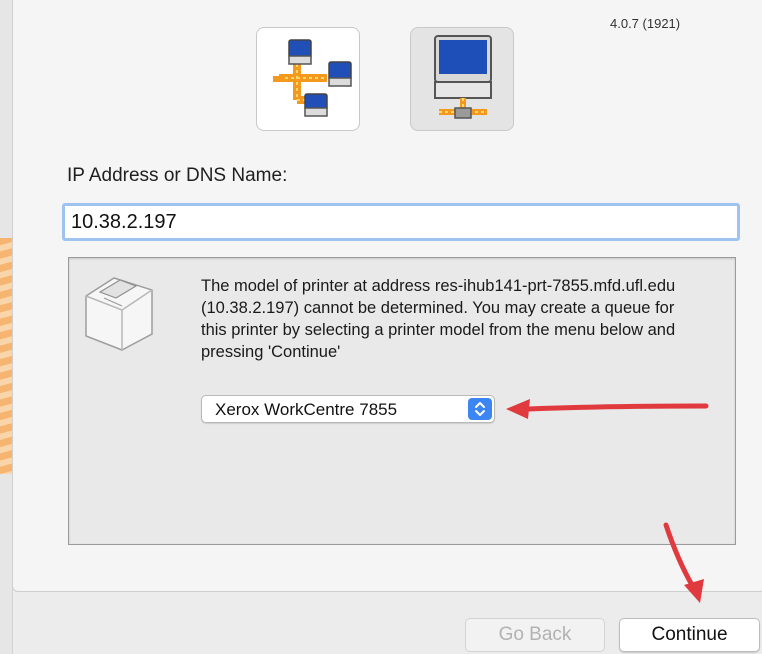  I want to click on printer-icon, so click(119, 314).